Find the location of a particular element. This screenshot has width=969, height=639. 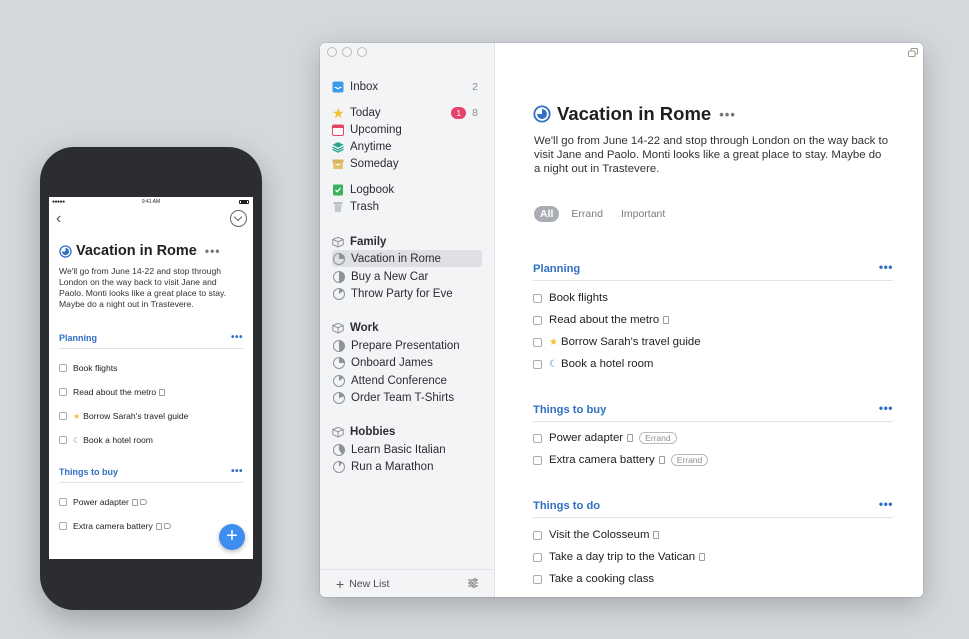

chevron-down-circle-icon is located at coordinates (238, 218).